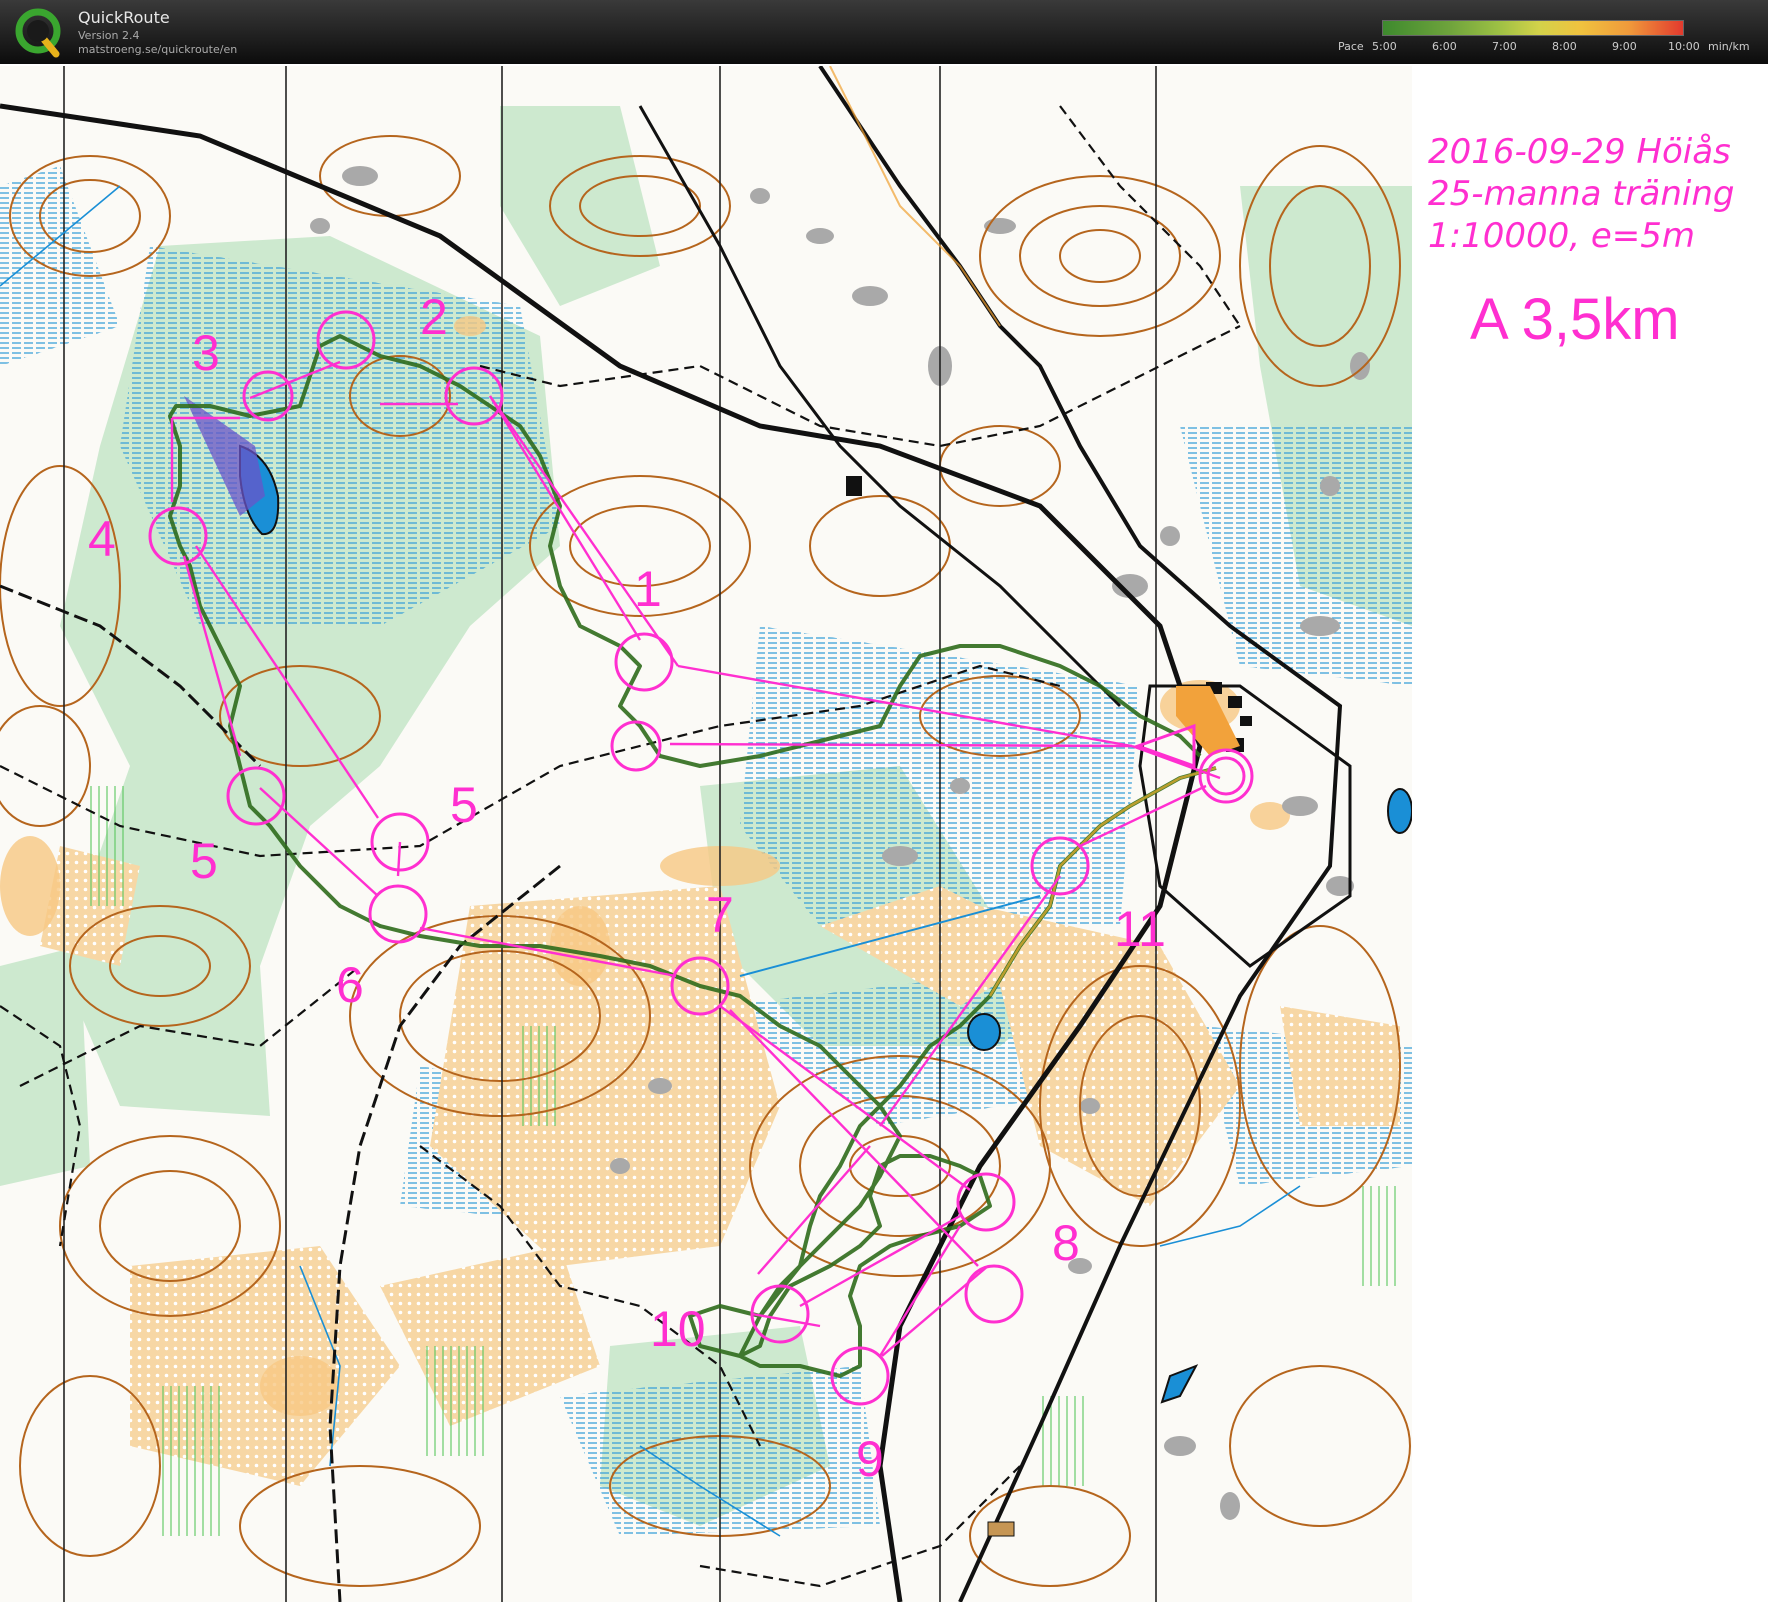  Describe the element at coordinates (1579, 152) in the screenshot. I see `event-date-line: 2016-09-29 Höiås` at that location.